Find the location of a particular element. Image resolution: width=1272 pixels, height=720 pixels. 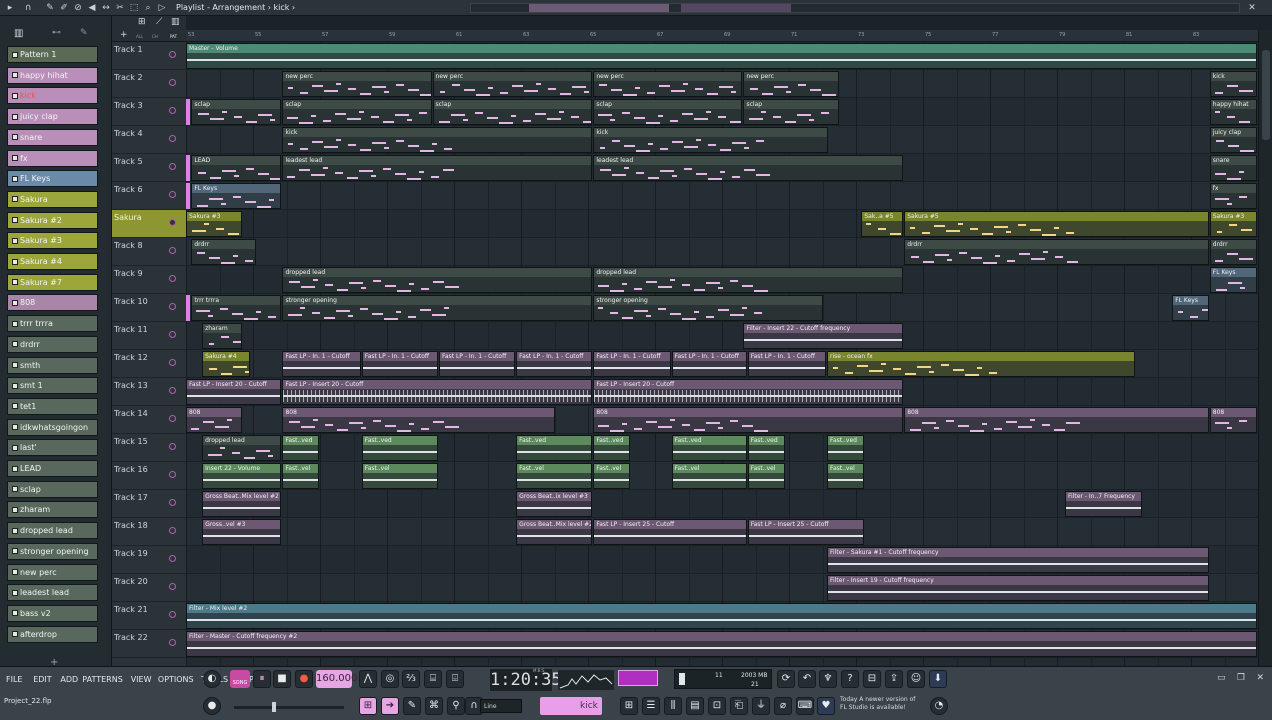

automation-clip: Master - Volume is located at coordinates (721, 56).